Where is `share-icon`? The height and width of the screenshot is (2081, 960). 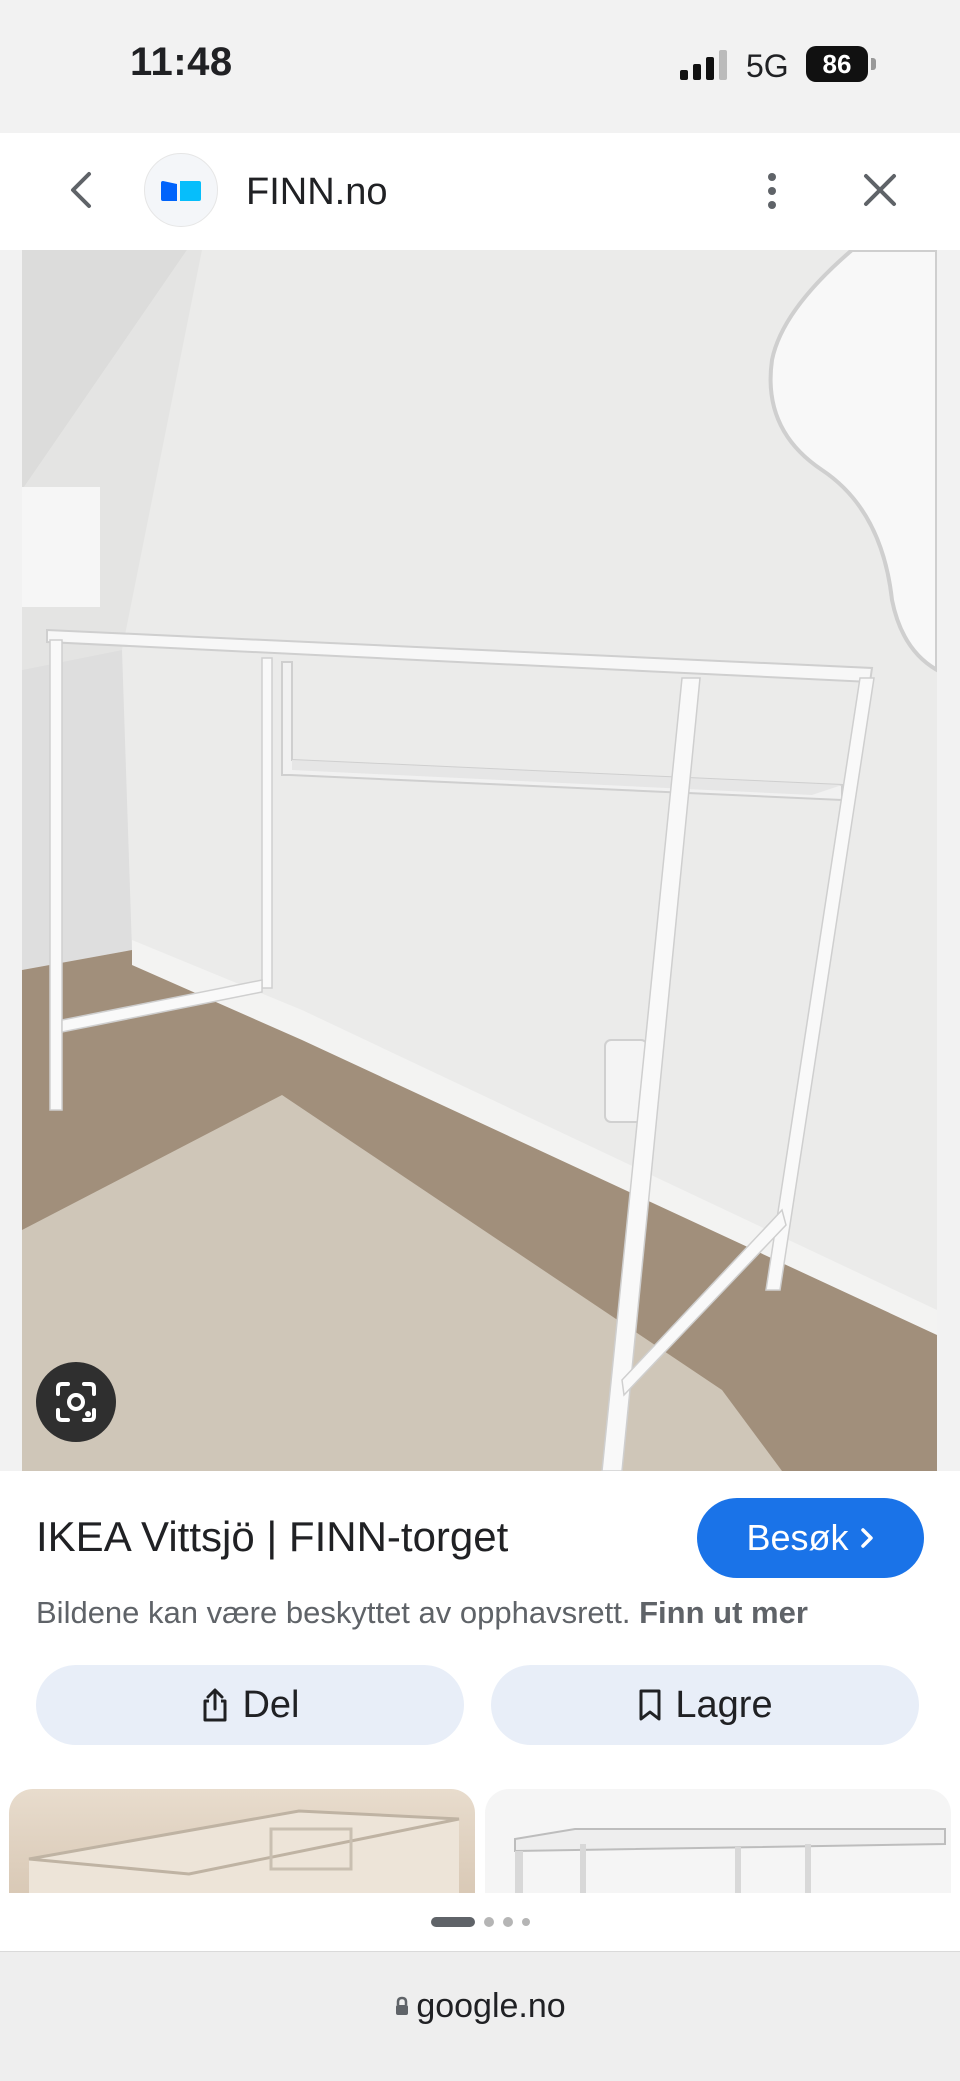 share-icon is located at coordinates (215, 1705).